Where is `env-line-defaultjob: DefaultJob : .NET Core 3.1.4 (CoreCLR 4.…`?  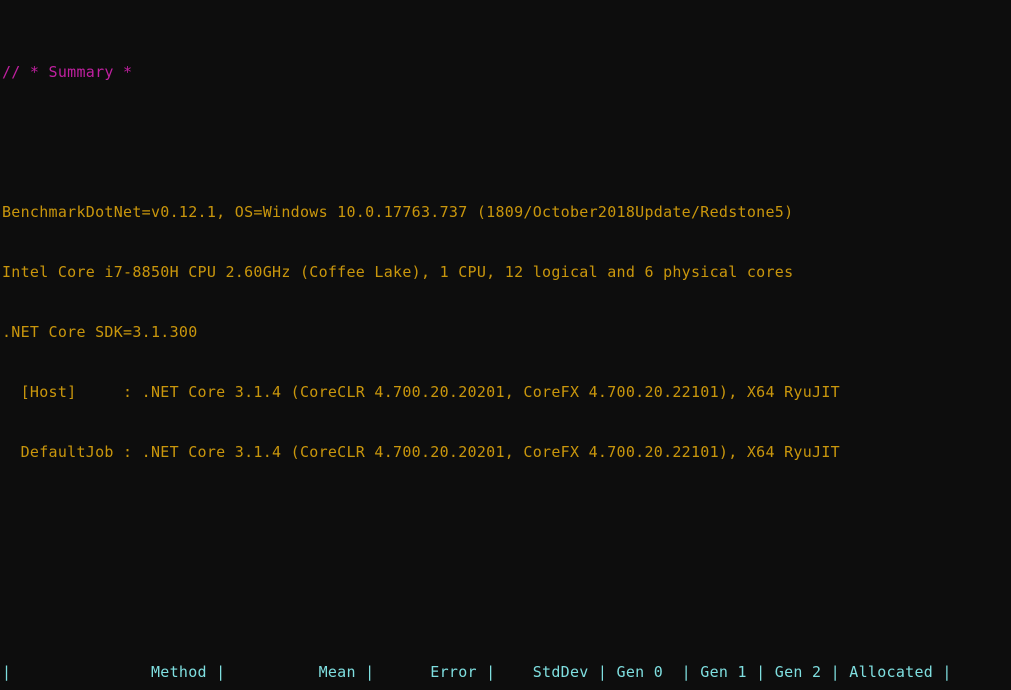 env-line-defaultjob: DefaultJob : .NET Core 3.1.4 (CoreCLR 4.… is located at coordinates (421, 452).